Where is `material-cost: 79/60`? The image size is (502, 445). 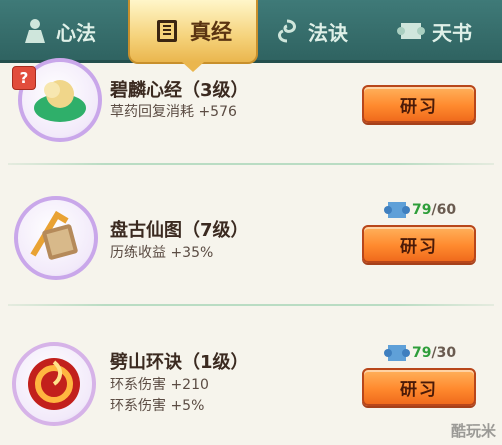
material-cost: 79/60 is located at coordinates (420, 210).